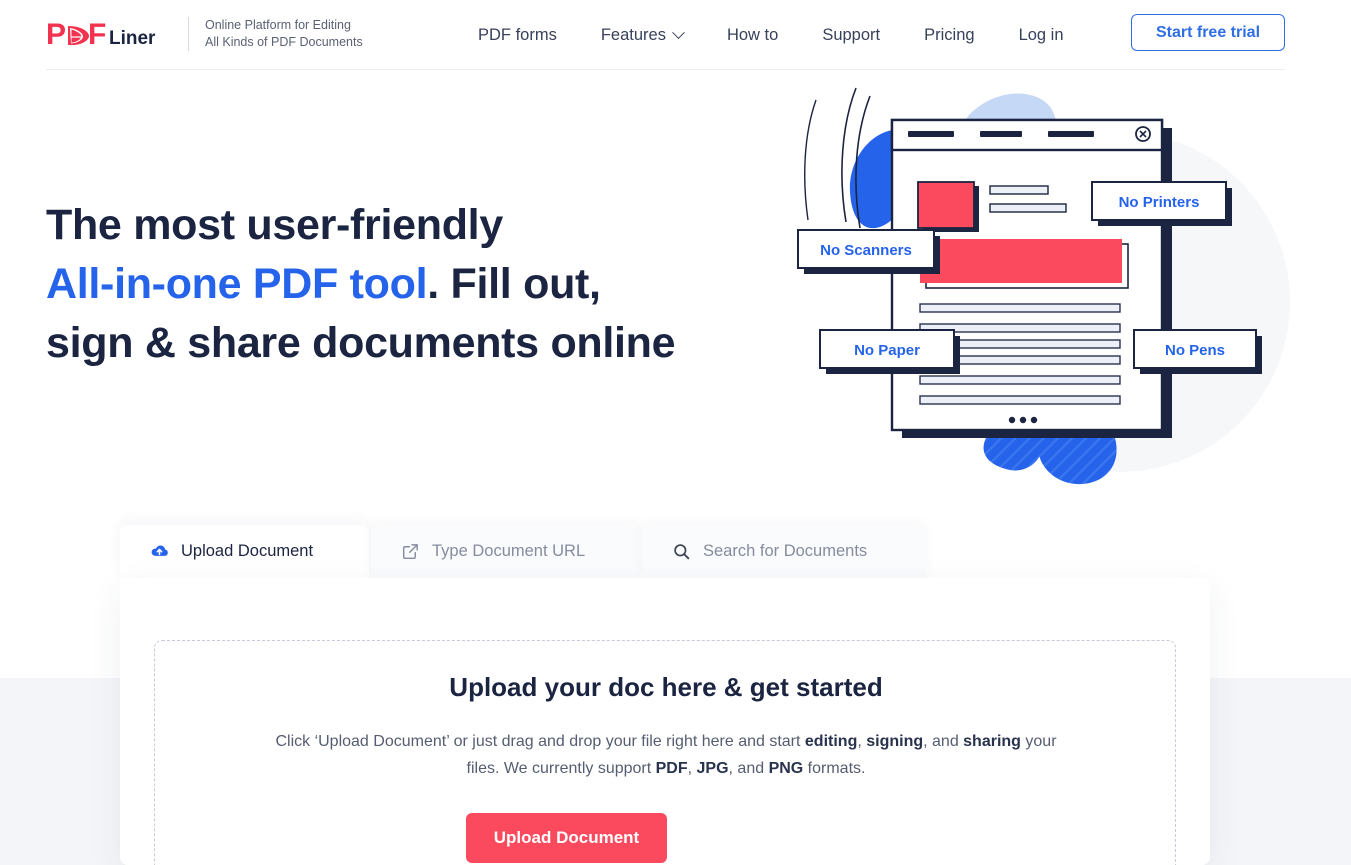 This screenshot has height=865, width=1351. What do you see at coordinates (895, 741) in the screenshot?
I see `dz-bold-signing: signing` at bounding box center [895, 741].